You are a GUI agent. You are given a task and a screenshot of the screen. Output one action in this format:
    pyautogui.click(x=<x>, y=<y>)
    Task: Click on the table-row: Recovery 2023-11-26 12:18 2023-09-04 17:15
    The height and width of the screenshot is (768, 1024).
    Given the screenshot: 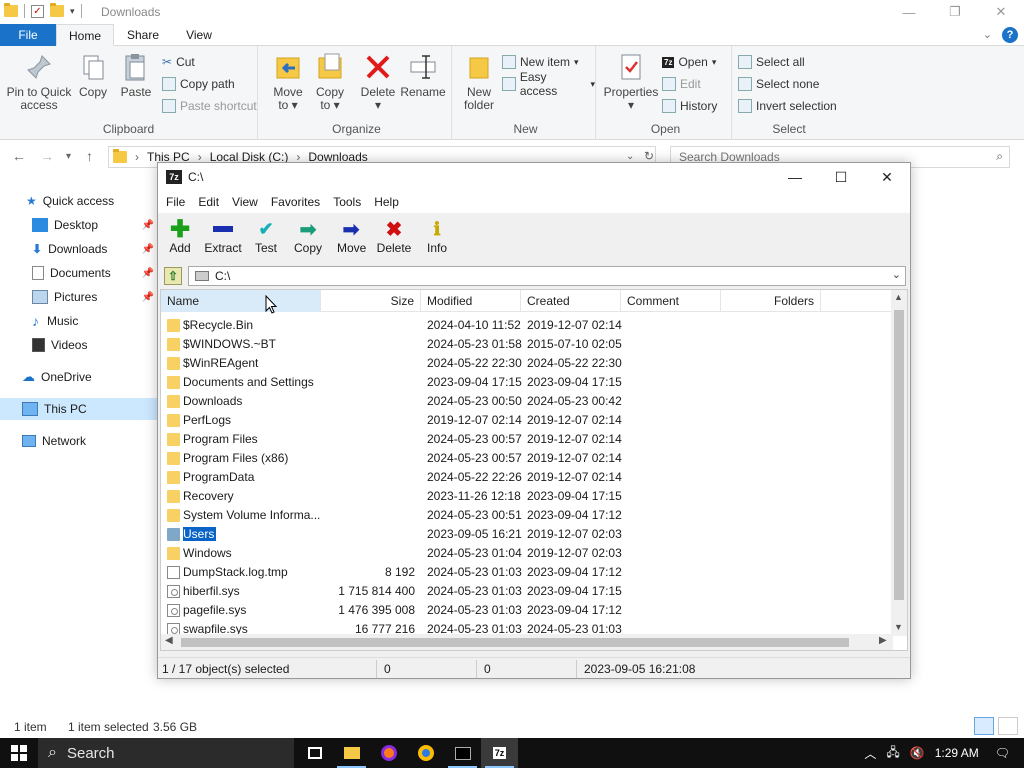 What is the action you would take?
    pyautogui.click(x=527, y=496)
    